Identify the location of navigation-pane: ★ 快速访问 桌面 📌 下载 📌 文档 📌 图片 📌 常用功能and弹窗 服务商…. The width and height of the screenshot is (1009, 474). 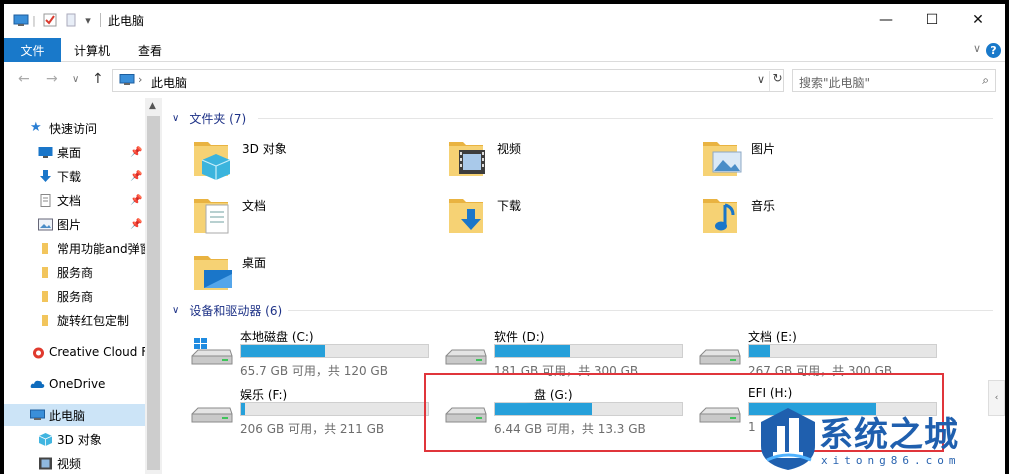
(74, 286).